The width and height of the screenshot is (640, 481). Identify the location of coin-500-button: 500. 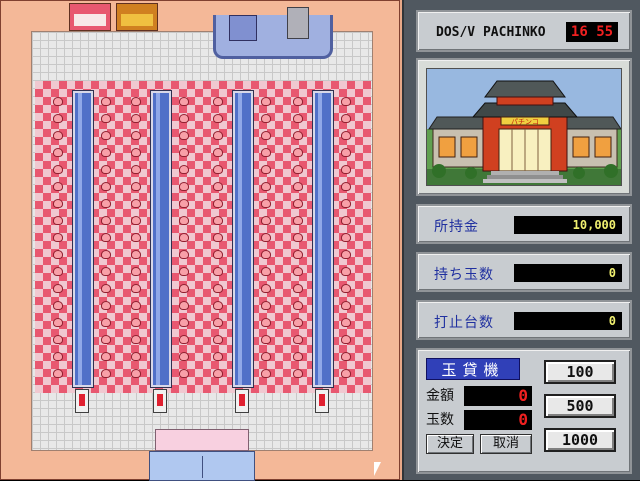
(580, 406).